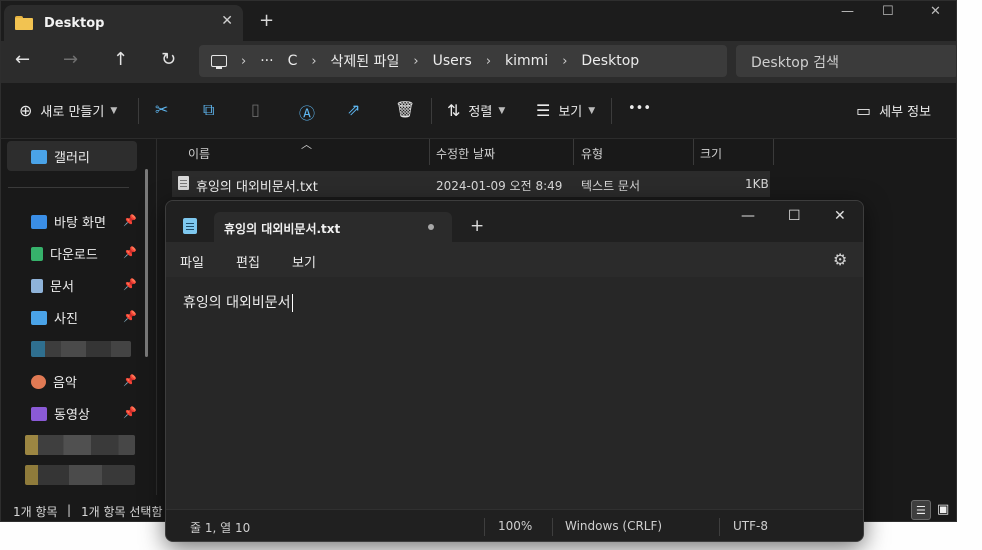  I want to click on maximize-button: ☐, so click(888, 11).